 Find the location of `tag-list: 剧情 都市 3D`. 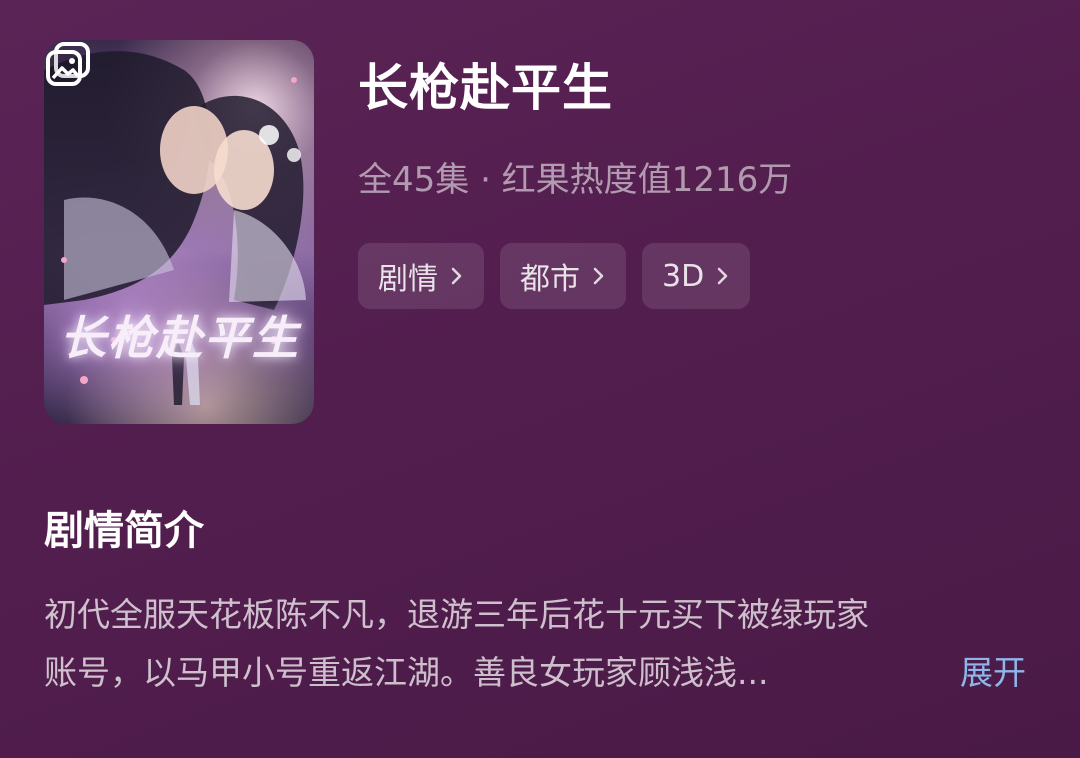

tag-list: 剧情 都市 3D is located at coordinates (554, 276).